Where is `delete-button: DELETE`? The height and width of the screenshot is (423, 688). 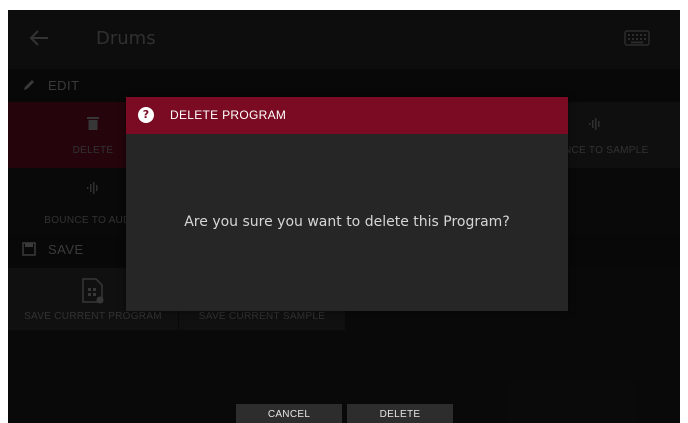 delete-button: DELETE is located at coordinates (400, 413).